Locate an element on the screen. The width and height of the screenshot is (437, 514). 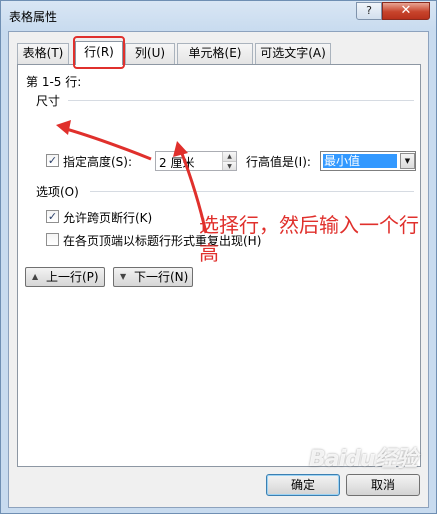
annotation-text: 选择行，然后输入一个行高 is located at coordinates (309, 239).